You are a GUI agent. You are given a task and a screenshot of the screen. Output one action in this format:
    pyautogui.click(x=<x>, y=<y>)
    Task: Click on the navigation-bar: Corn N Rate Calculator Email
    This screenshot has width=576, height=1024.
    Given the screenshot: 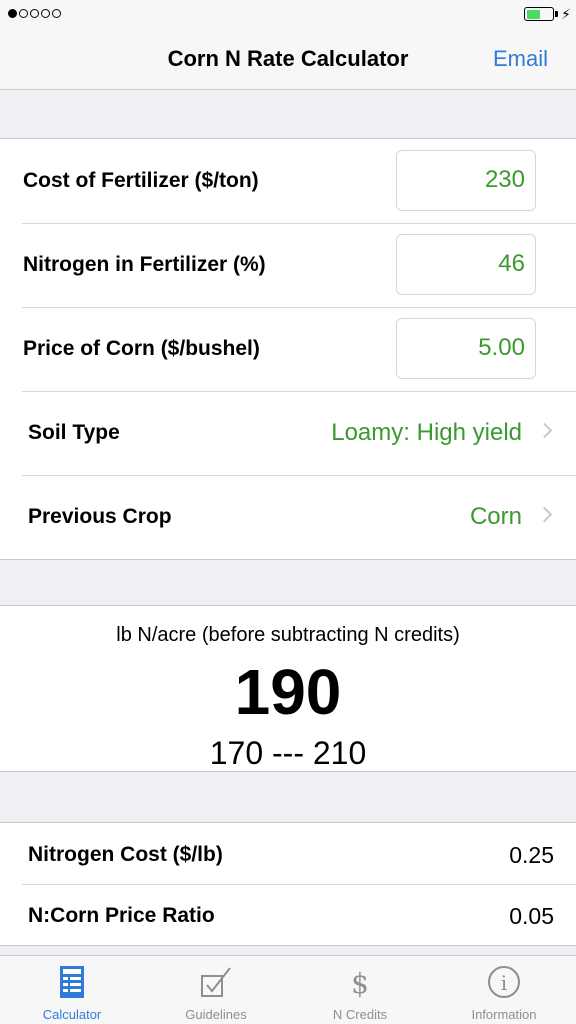 What is the action you would take?
    pyautogui.click(x=288, y=60)
    